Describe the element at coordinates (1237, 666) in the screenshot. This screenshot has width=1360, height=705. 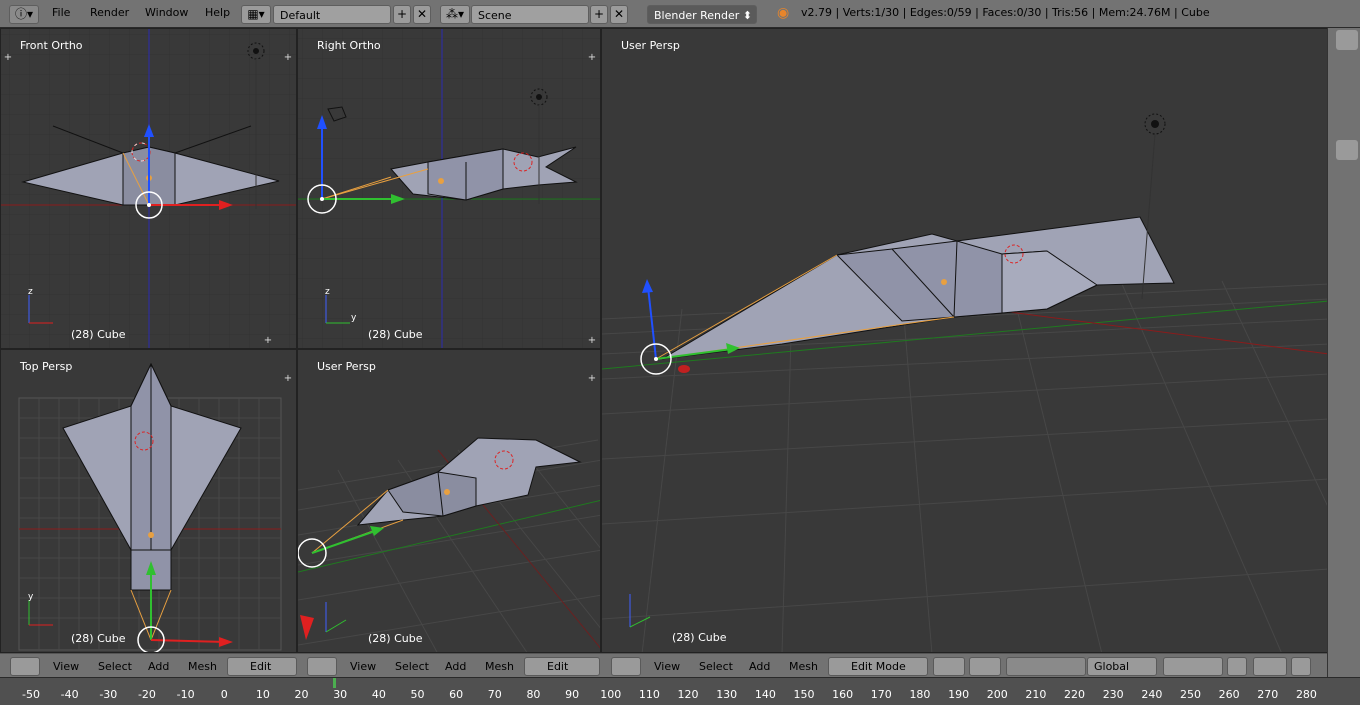
I see `occlude-button` at that location.